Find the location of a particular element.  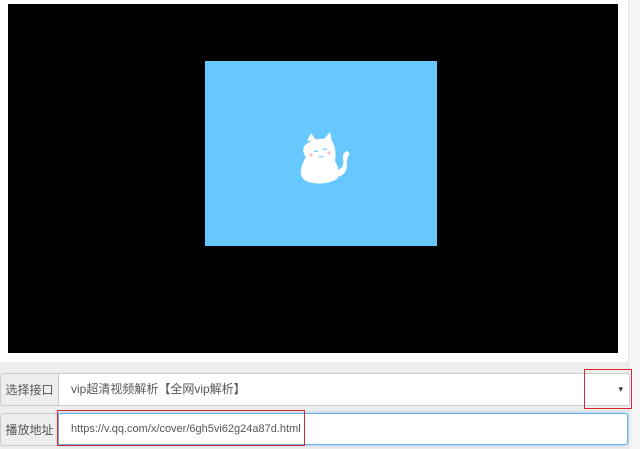

interface-row: 选择接口 vip超清视频解析【全网vip解析】 ▾ is located at coordinates (315, 390).